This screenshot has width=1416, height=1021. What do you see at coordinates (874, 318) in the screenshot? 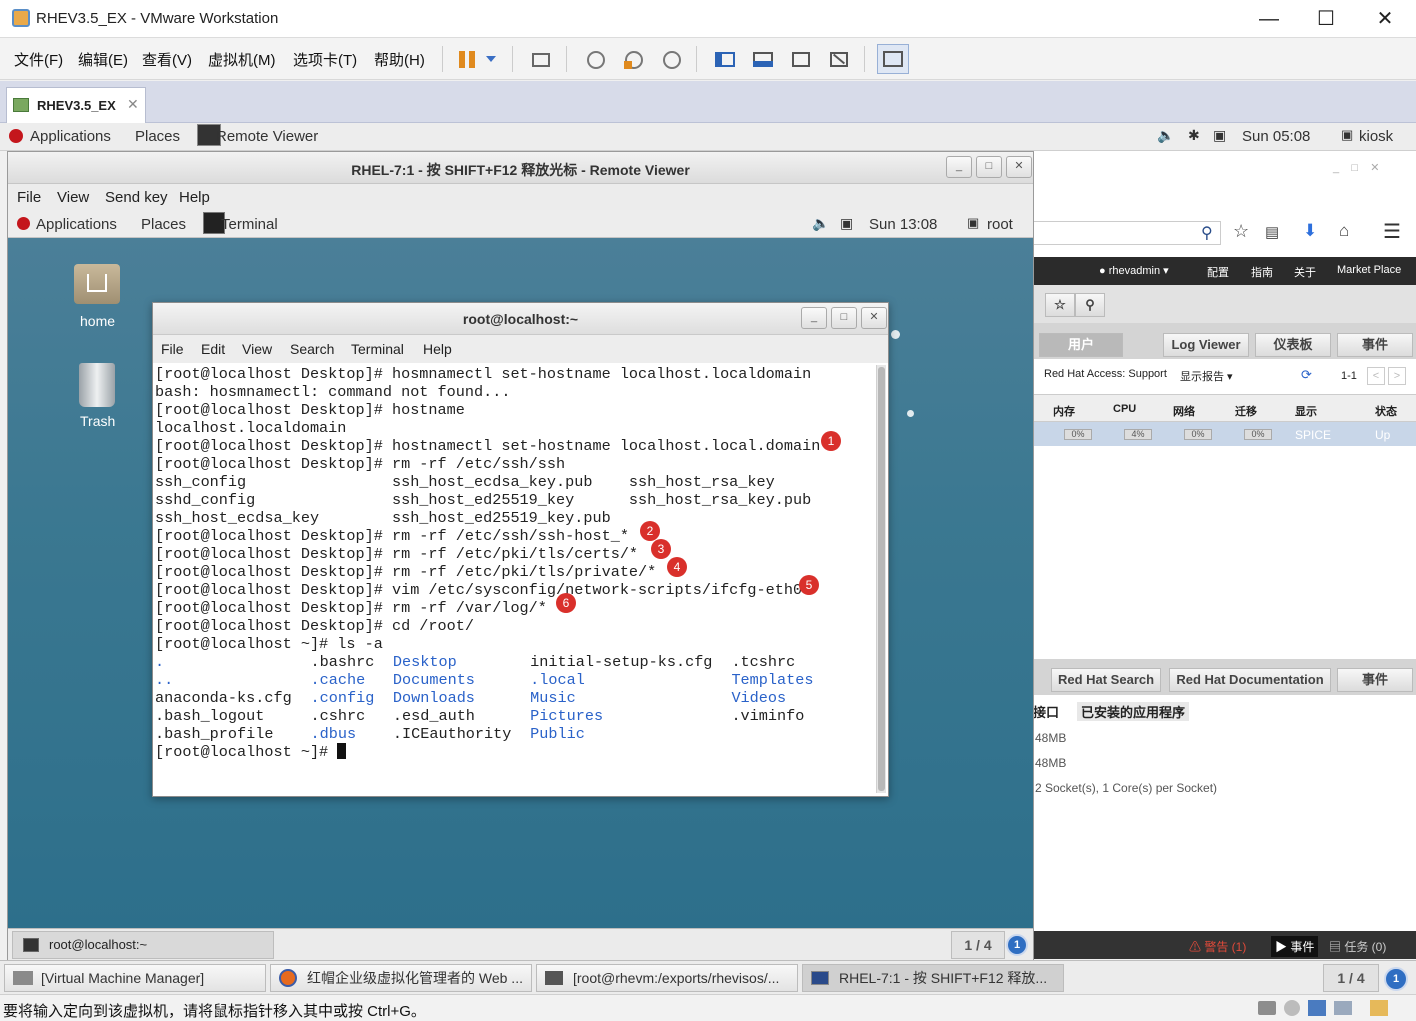
I see `term-close-button: ✕` at bounding box center [874, 318].